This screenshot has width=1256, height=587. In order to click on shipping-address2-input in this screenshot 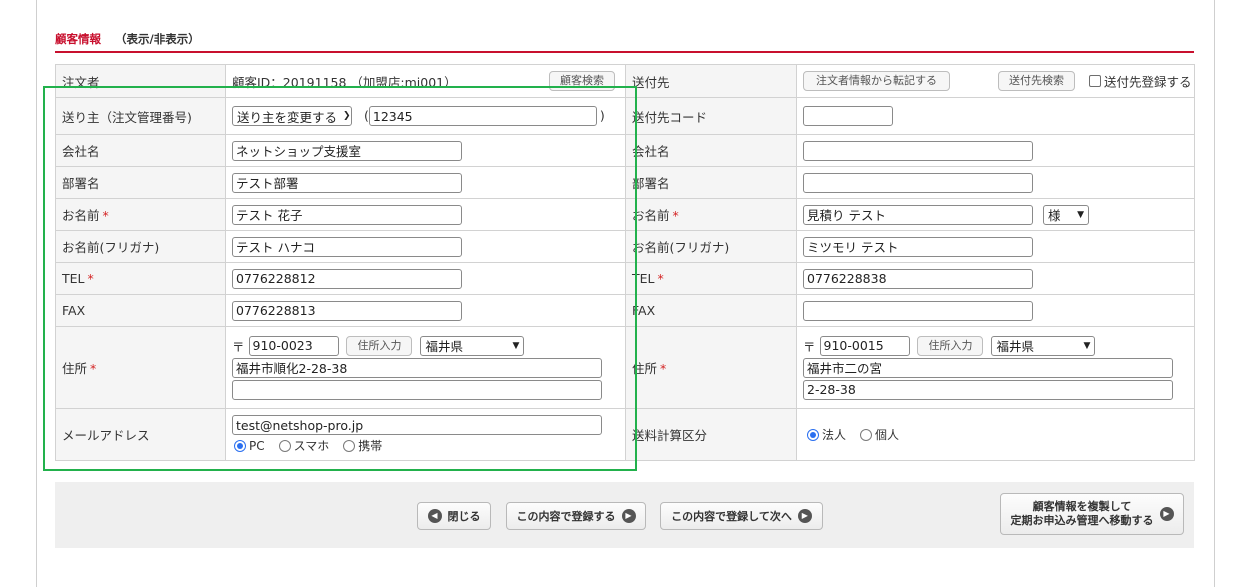, I will do `click(988, 389)`.